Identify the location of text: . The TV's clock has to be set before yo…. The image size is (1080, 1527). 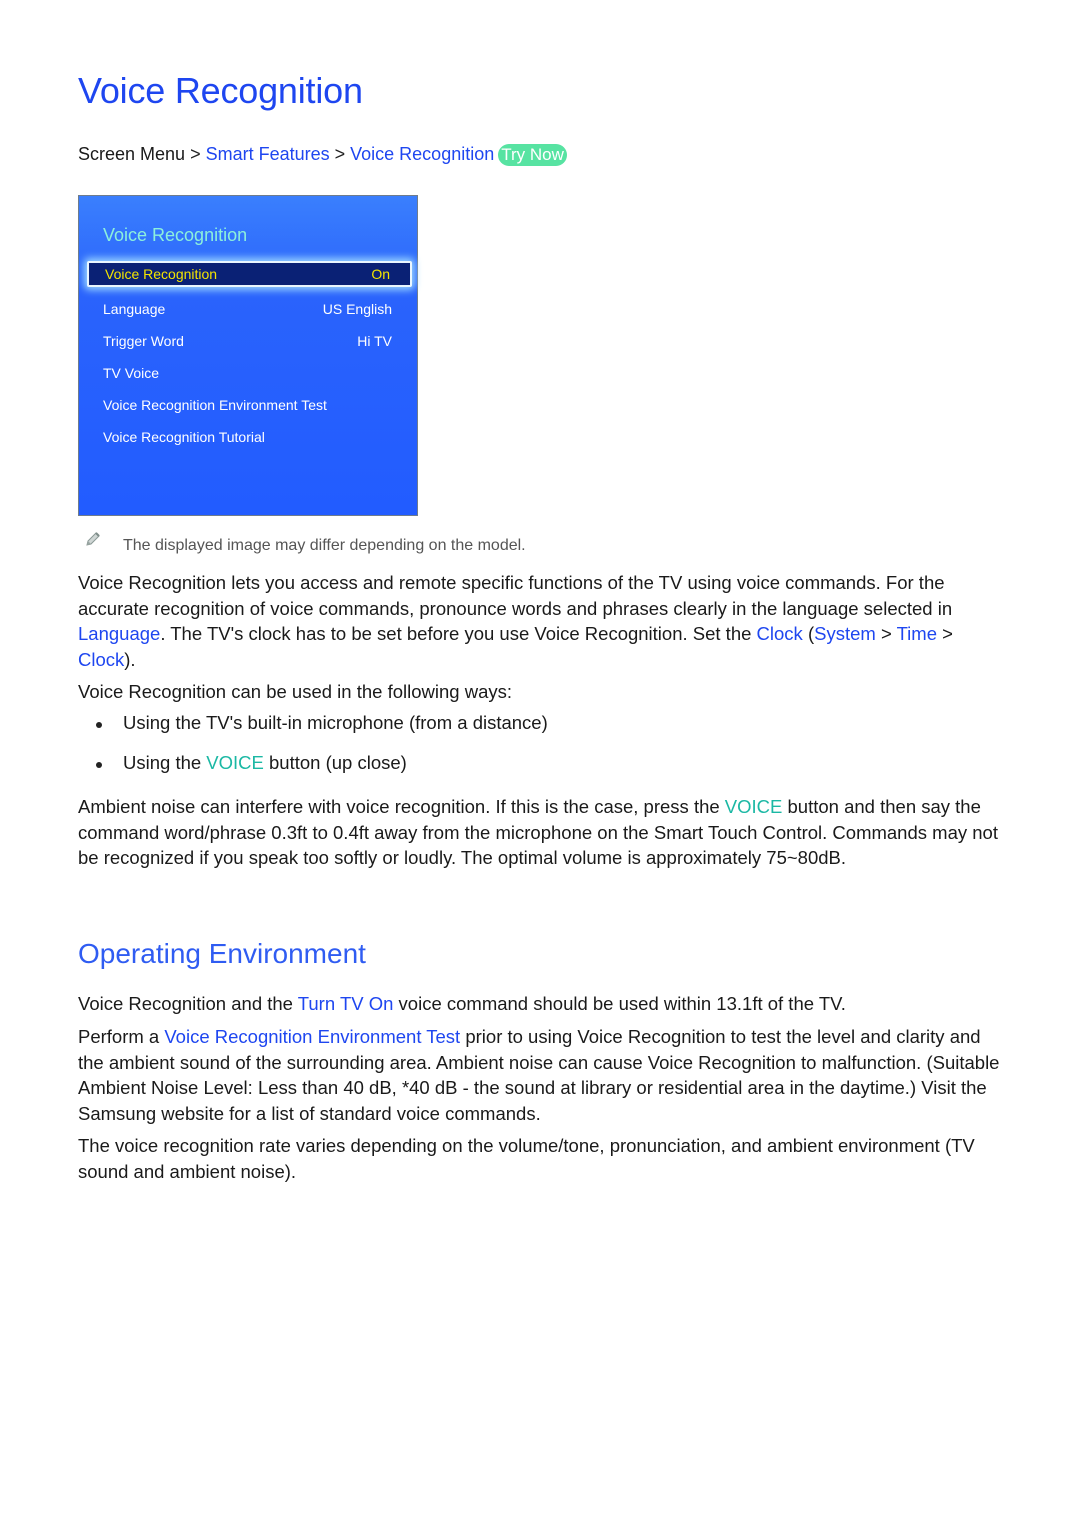
(458, 633).